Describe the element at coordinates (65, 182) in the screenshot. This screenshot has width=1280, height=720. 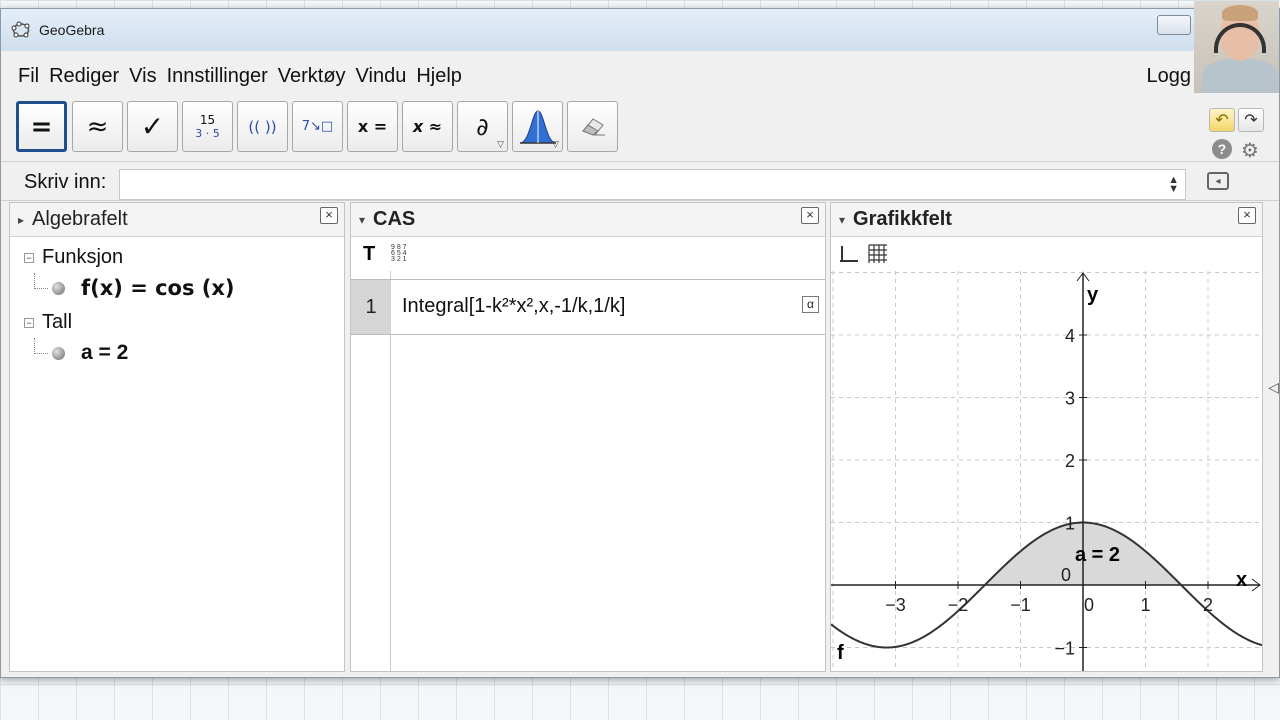
I see `input-bar-label: Skriv inn:` at that location.